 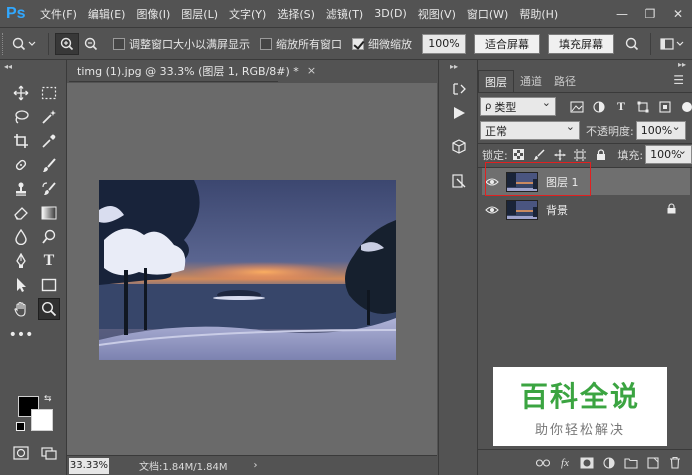 What do you see at coordinates (91, 44) in the screenshot?
I see `zoom-out-icon` at bounding box center [91, 44].